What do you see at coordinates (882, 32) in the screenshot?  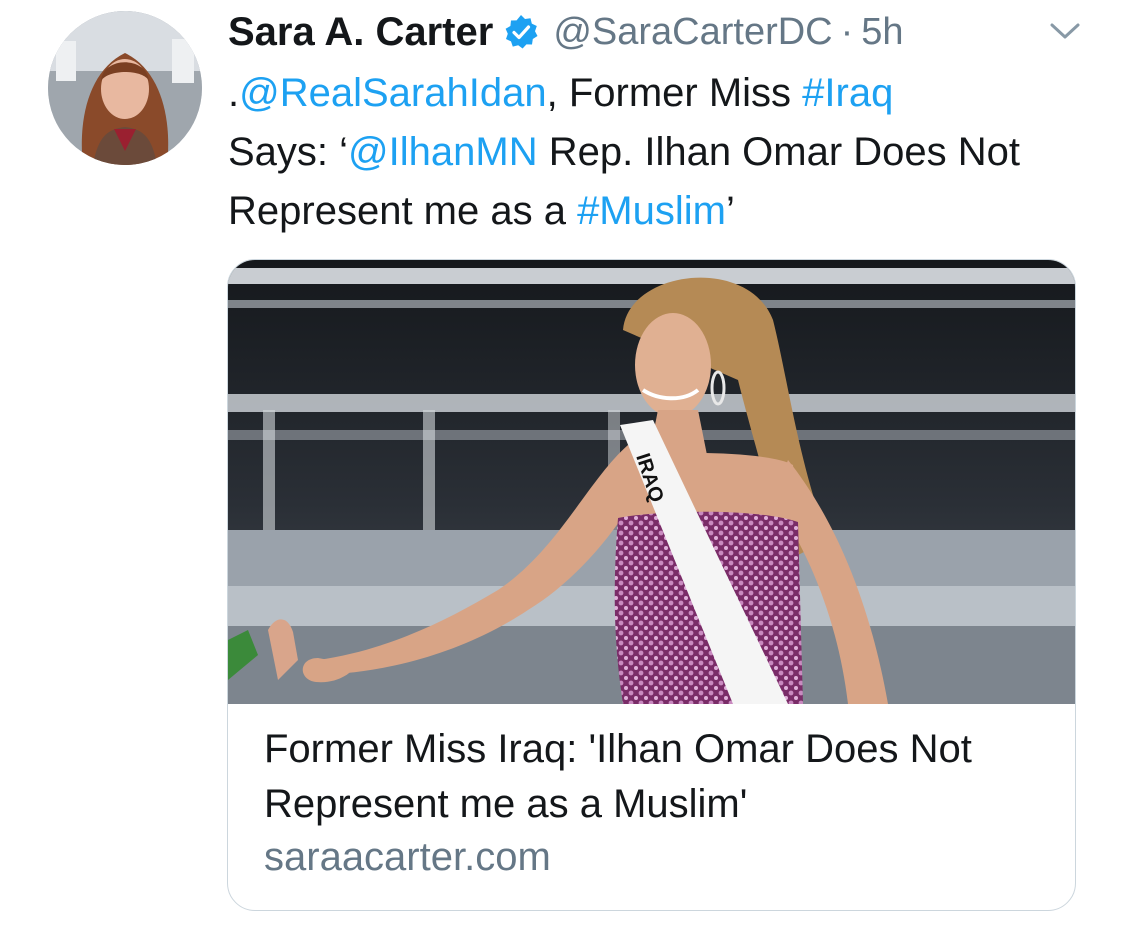 I see `tweet-timestamp: 5h` at bounding box center [882, 32].